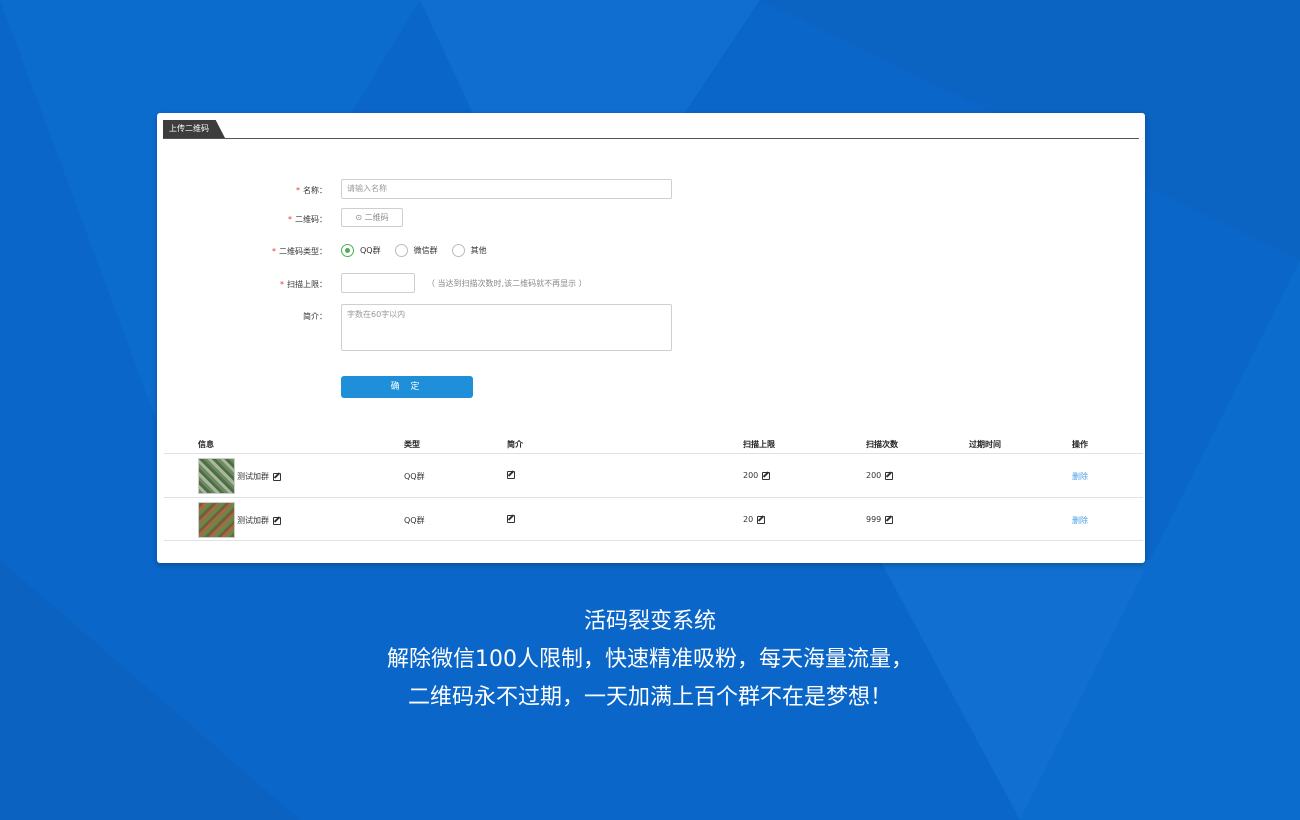  Describe the element at coordinates (378, 283) in the screenshot. I see `limit-input` at that location.